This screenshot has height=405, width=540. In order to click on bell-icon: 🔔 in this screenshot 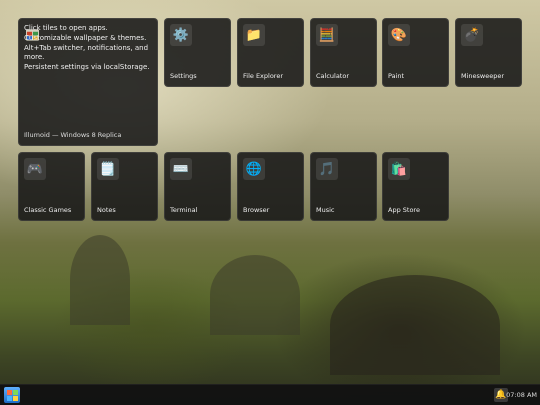, I will do `click(501, 395)`.